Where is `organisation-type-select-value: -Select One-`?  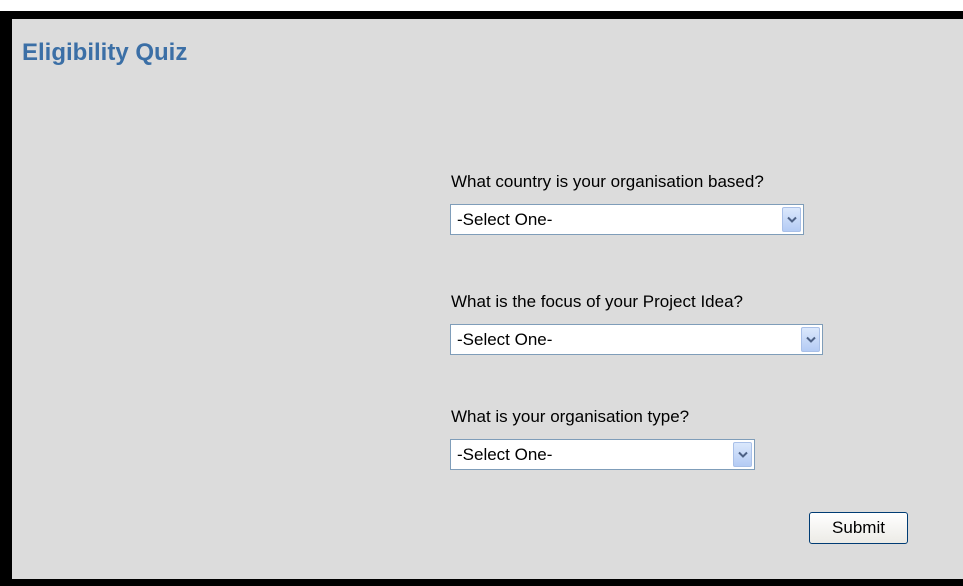
organisation-type-select-value: -Select One- is located at coordinates (505, 454).